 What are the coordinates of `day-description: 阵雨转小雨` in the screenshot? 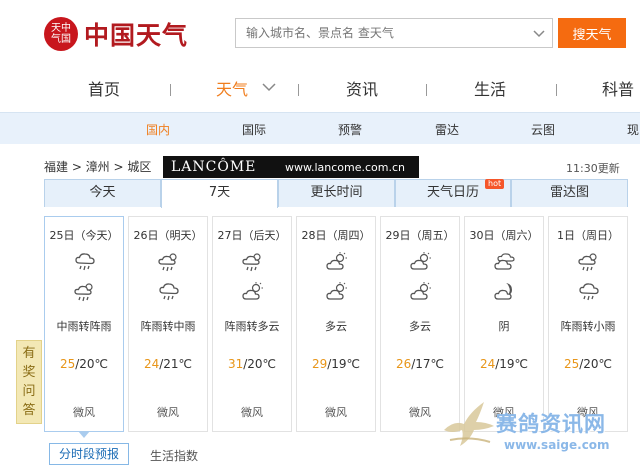 It's located at (588, 326).